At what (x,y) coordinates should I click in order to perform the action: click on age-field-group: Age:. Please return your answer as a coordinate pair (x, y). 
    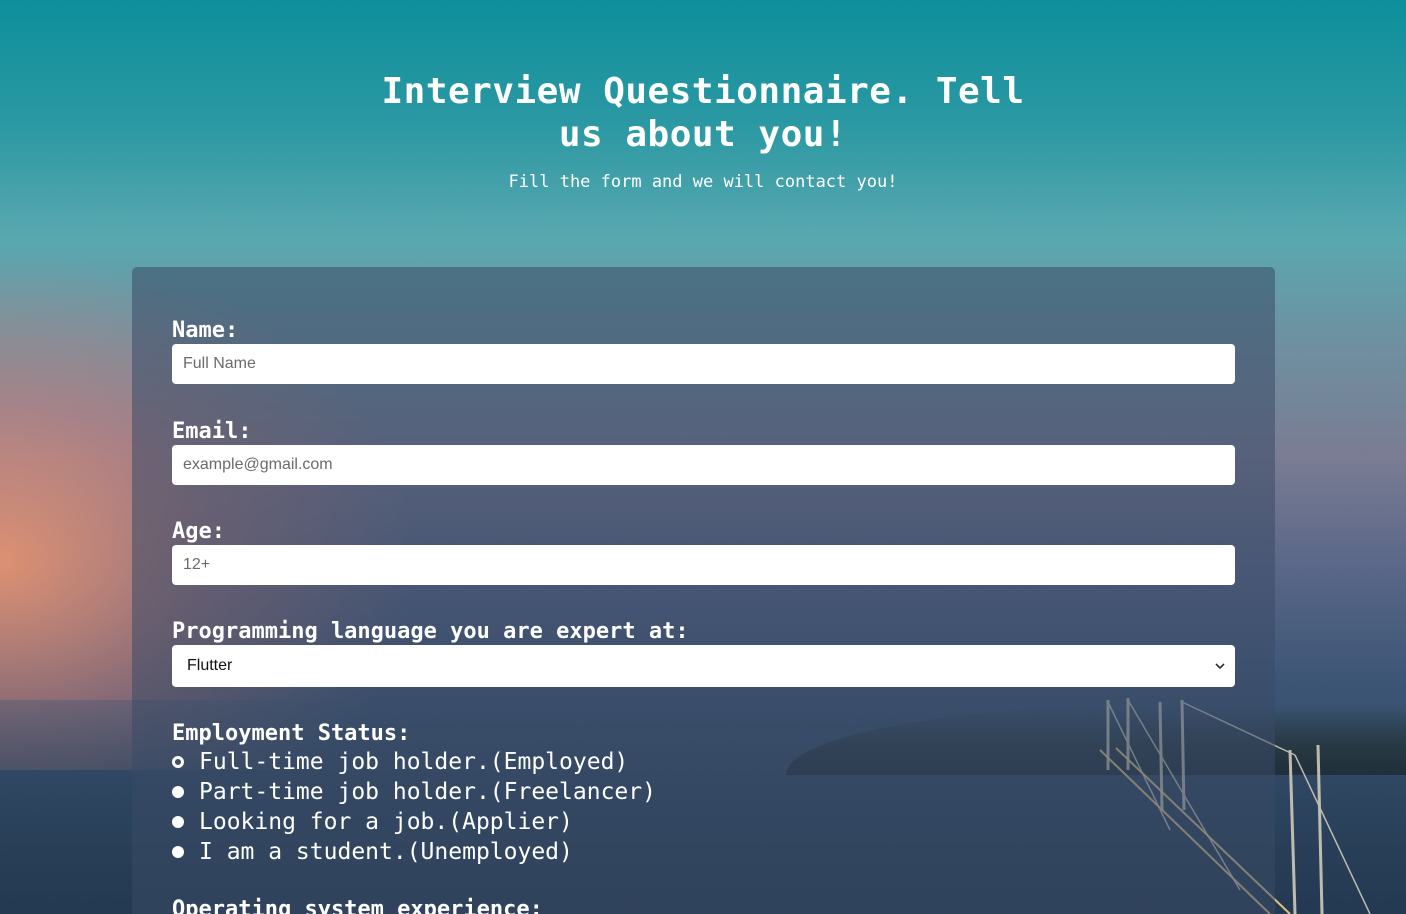
    Looking at the image, I should click on (703, 552).